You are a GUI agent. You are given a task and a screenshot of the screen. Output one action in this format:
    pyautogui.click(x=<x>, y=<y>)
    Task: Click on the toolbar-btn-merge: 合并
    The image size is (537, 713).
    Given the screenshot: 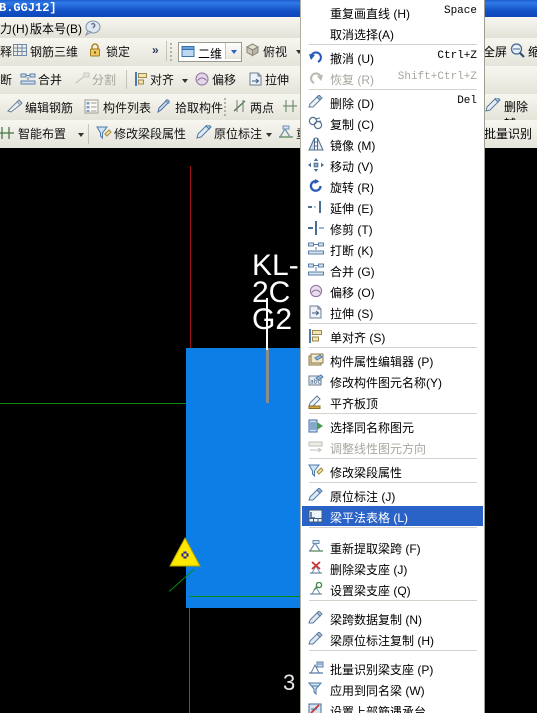 What is the action you would take?
    pyautogui.click(x=50, y=79)
    